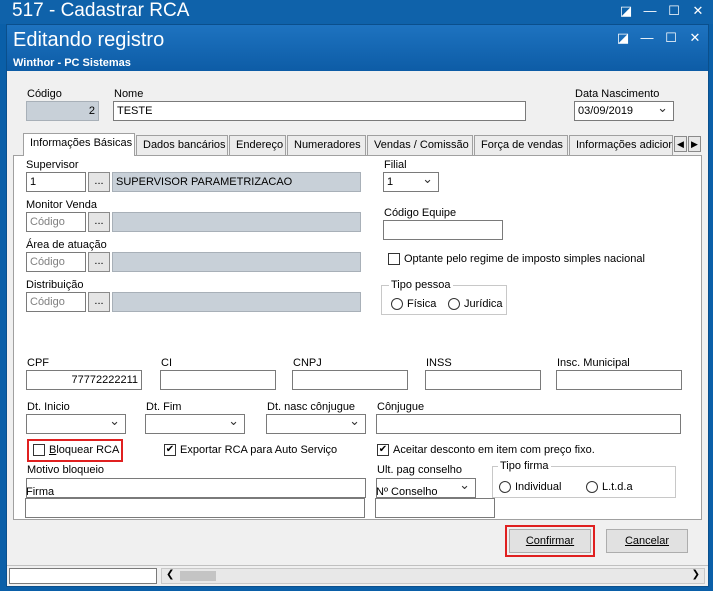  I want to click on codigo-field: 2, so click(62, 111).